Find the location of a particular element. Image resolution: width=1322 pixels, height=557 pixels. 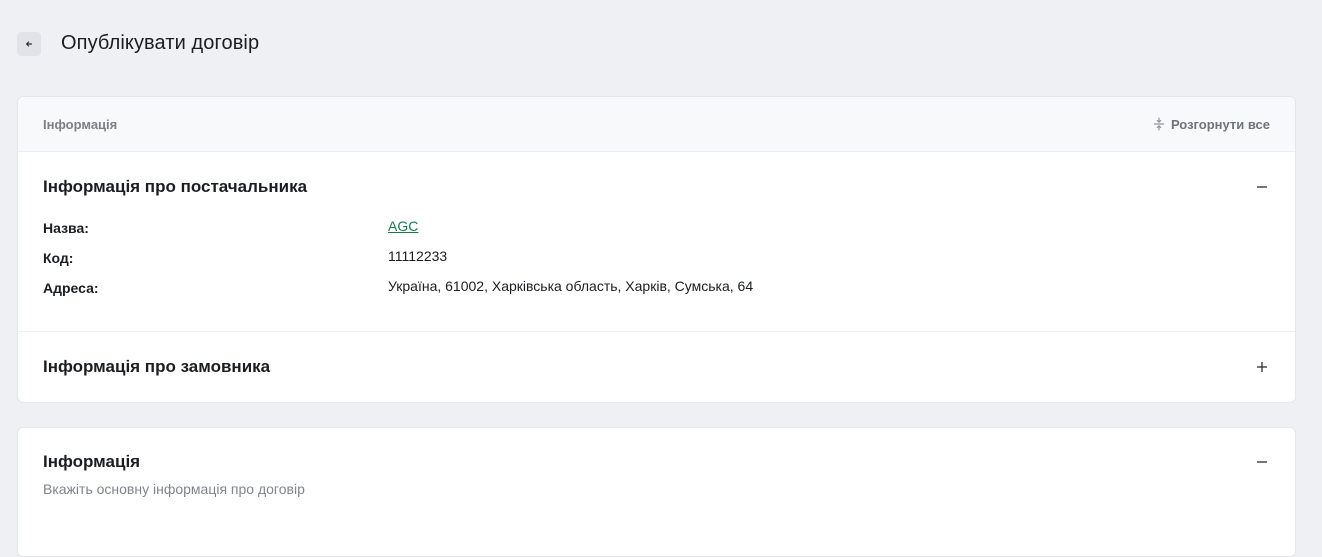

arrow-left-icon is located at coordinates (29, 43).